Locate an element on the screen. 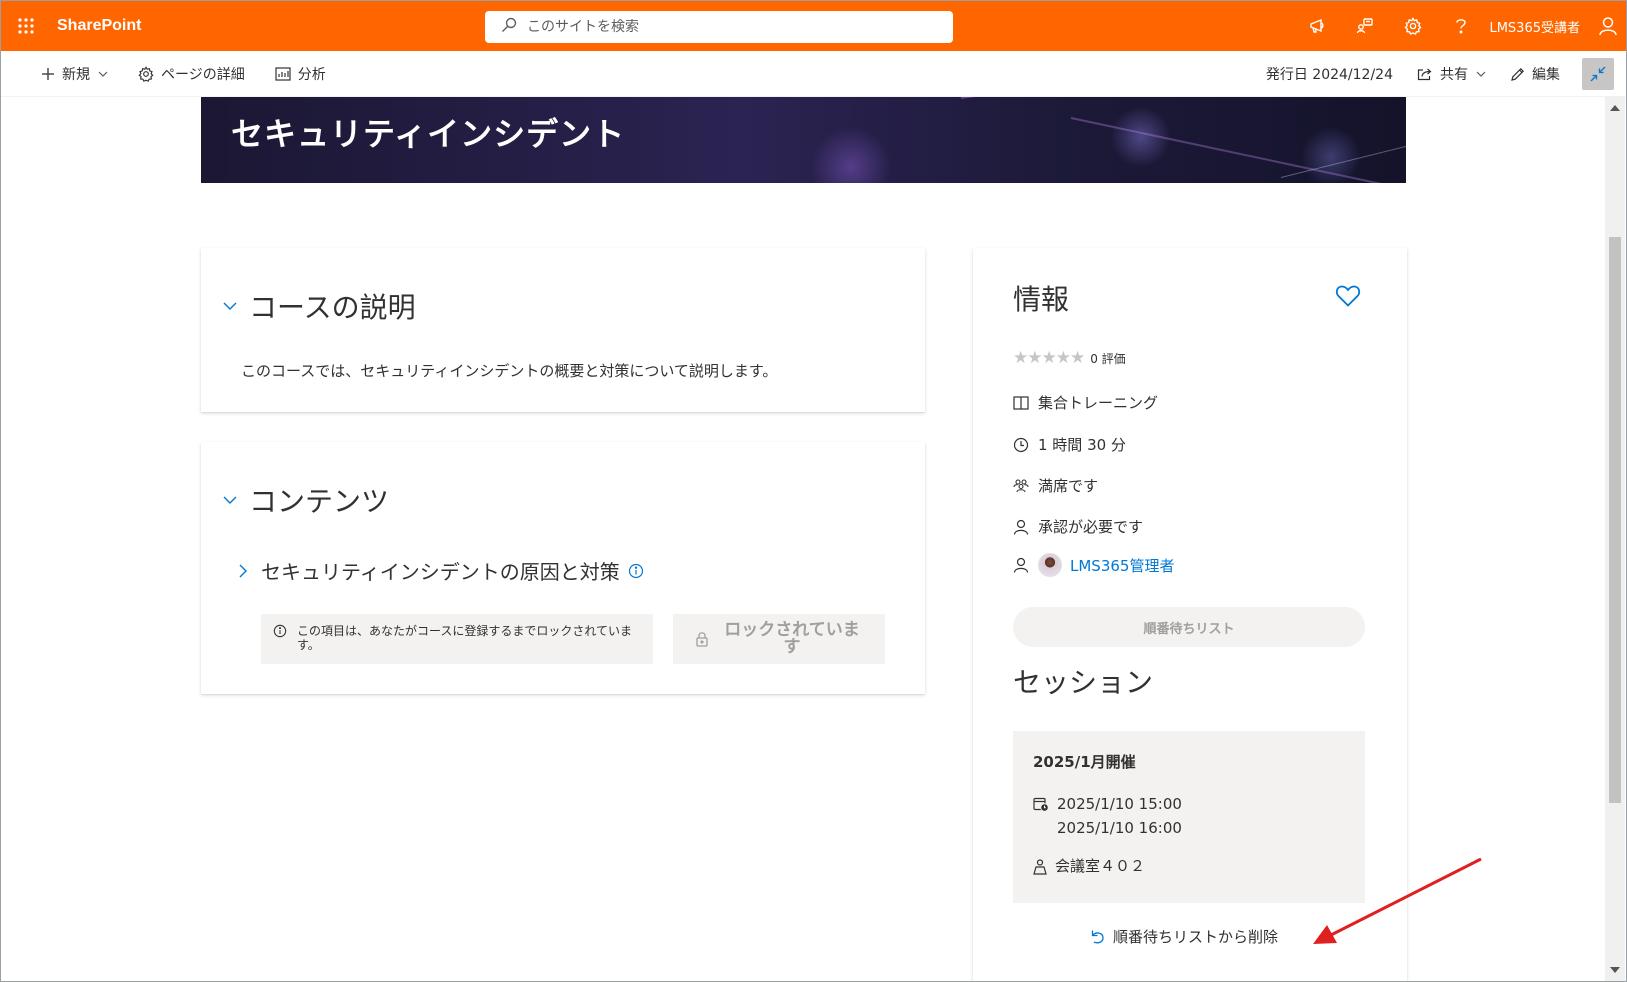  share-arrow-icon is located at coordinates (1424, 74).